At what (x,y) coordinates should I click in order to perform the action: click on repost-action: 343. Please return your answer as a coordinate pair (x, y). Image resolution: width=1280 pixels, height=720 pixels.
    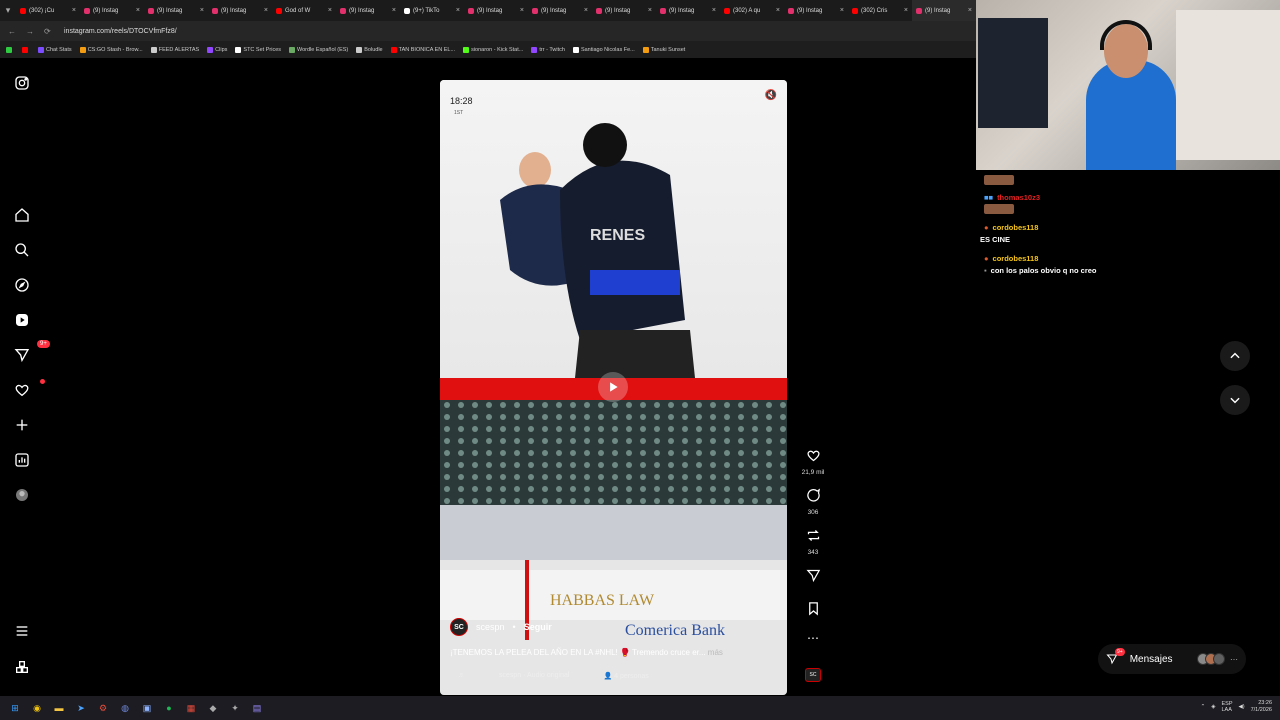
    Looking at the image, I should click on (813, 542).